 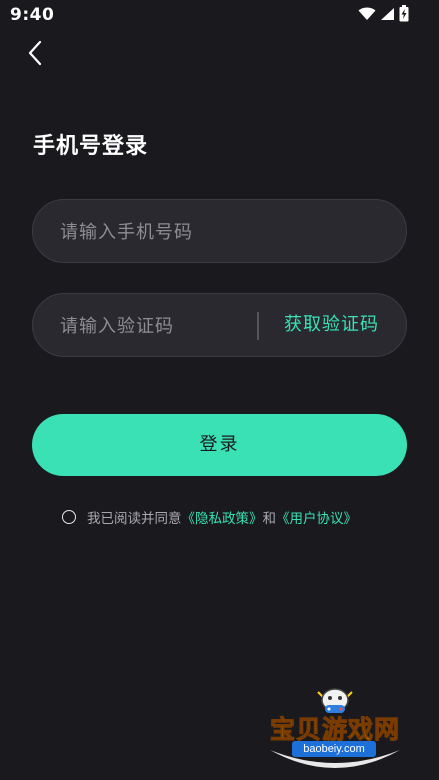 What do you see at coordinates (91, 146) in the screenshot?
I see `page-title: 手机号登录` at bounding box center [91, 146].